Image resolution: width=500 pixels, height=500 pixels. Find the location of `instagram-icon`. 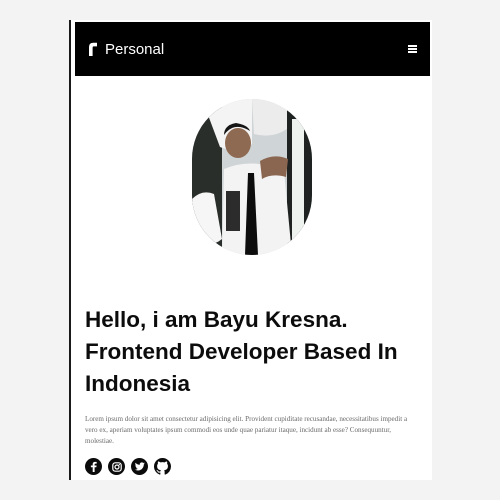

instagram-icon is located at coordinates (116, 466).